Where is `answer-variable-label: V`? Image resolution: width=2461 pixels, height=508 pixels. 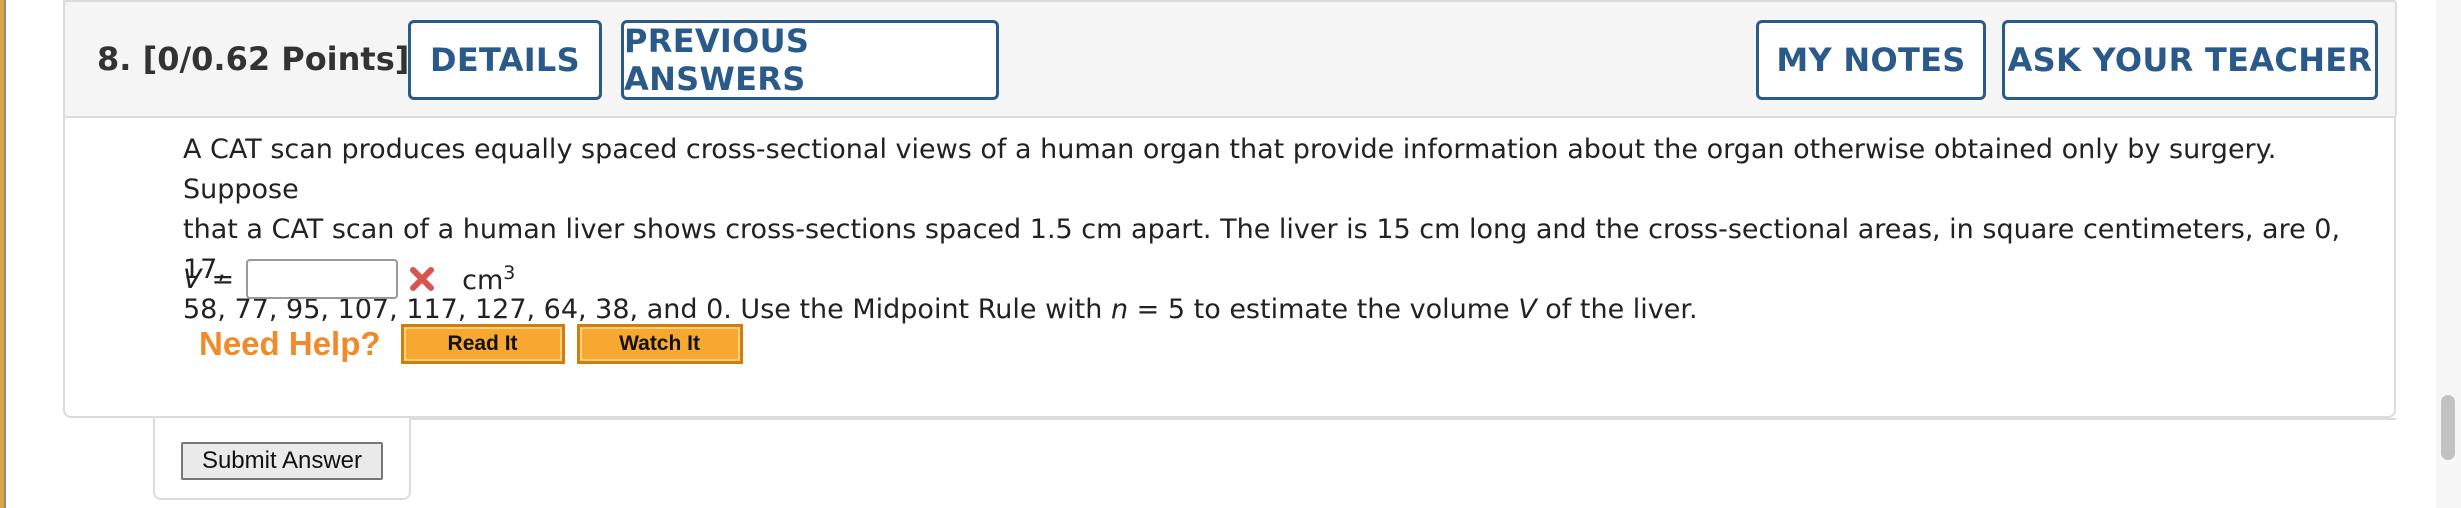
answer-variable-label: V is located at coordinates (192, 279).